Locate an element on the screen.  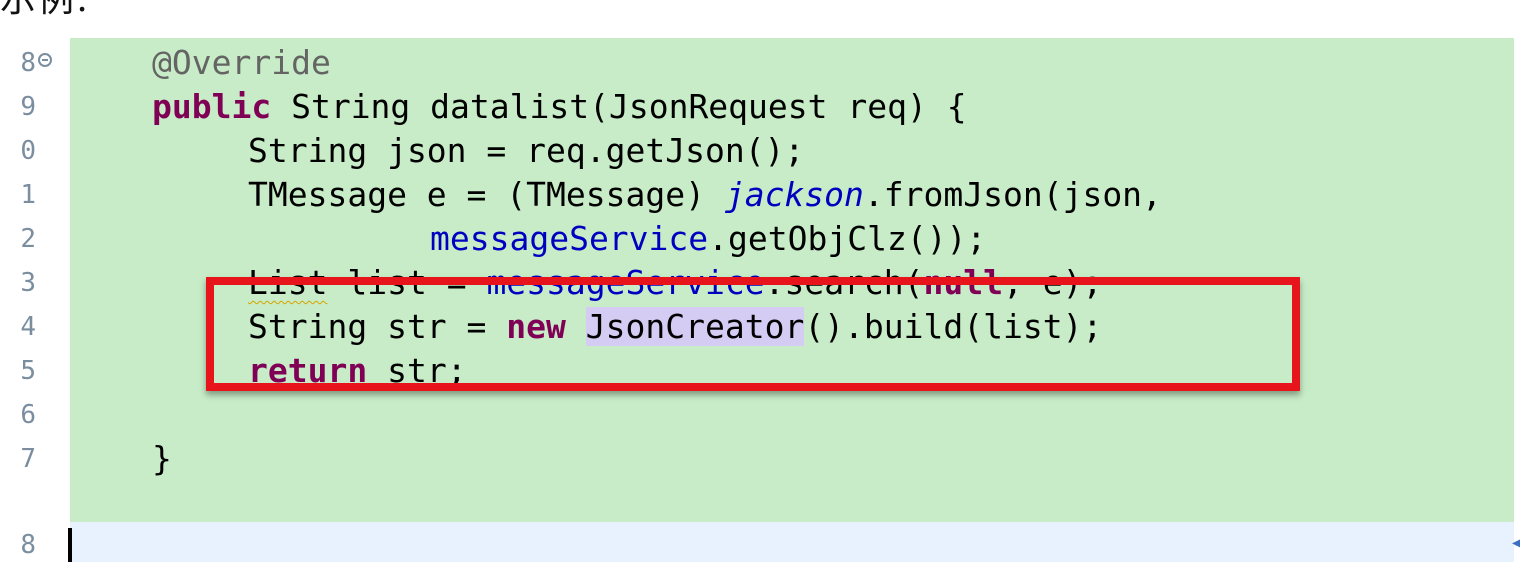
code-token: String json = req.getJson(); is located at coordinates (526, 150).